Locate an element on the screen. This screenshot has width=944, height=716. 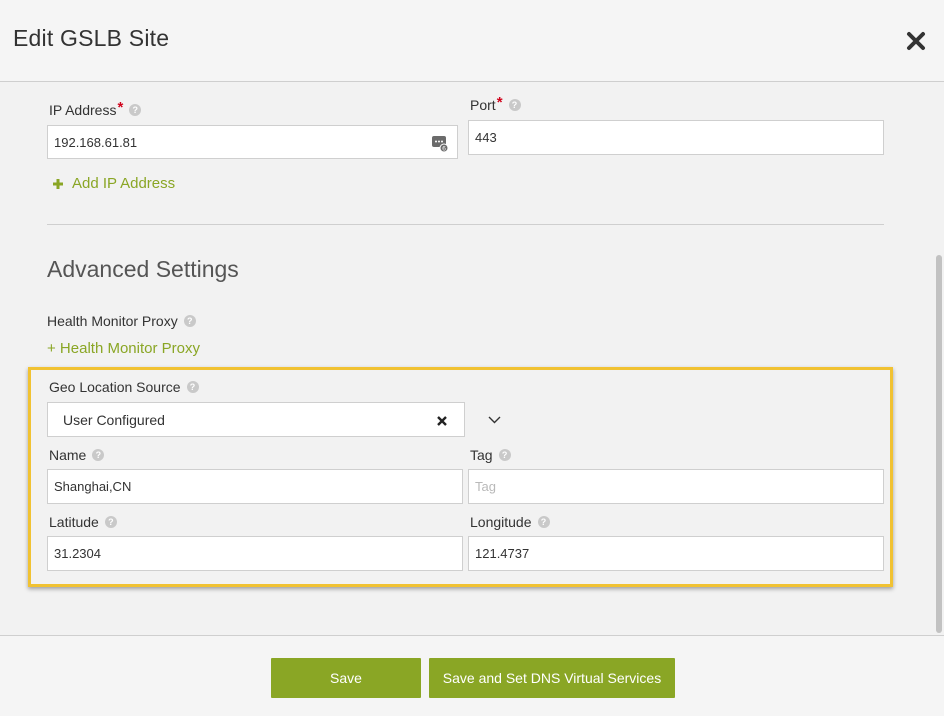
scrollbar-thumb is located at coordinates (939, 444).